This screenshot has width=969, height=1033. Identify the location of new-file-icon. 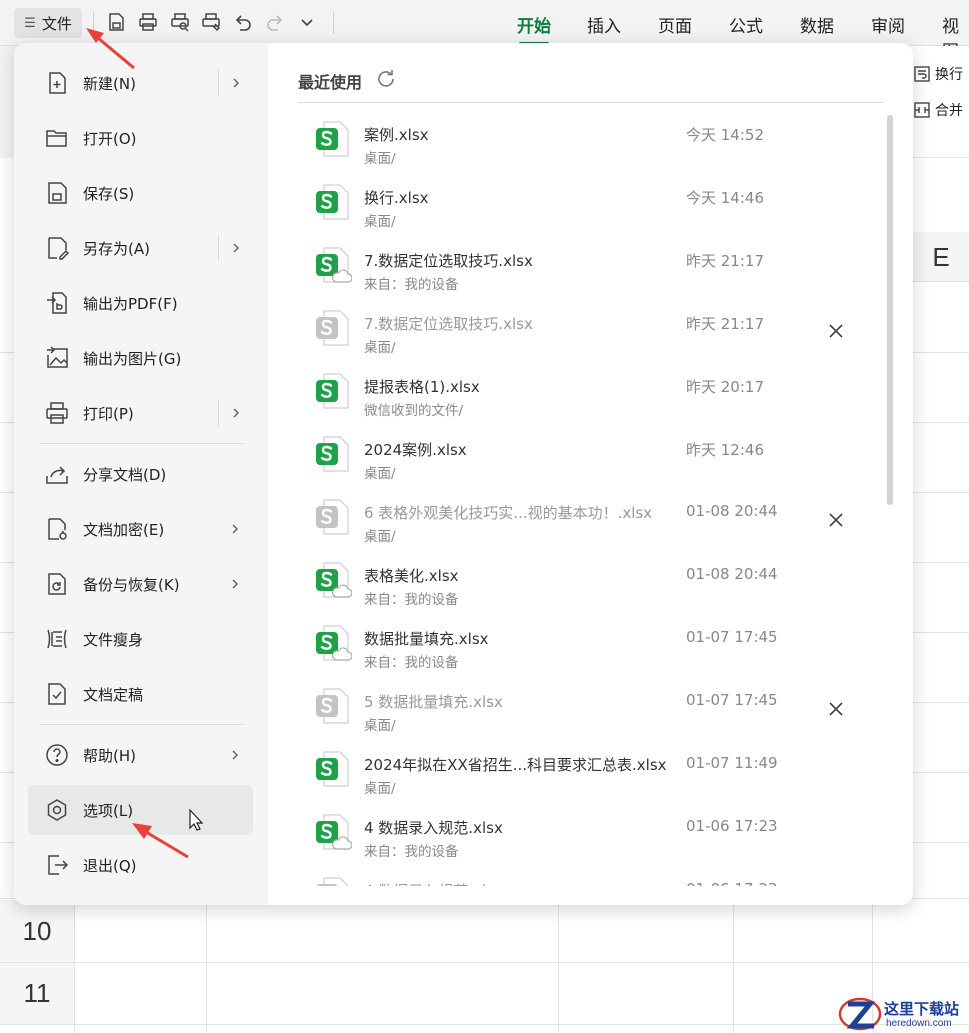
(57, 83).